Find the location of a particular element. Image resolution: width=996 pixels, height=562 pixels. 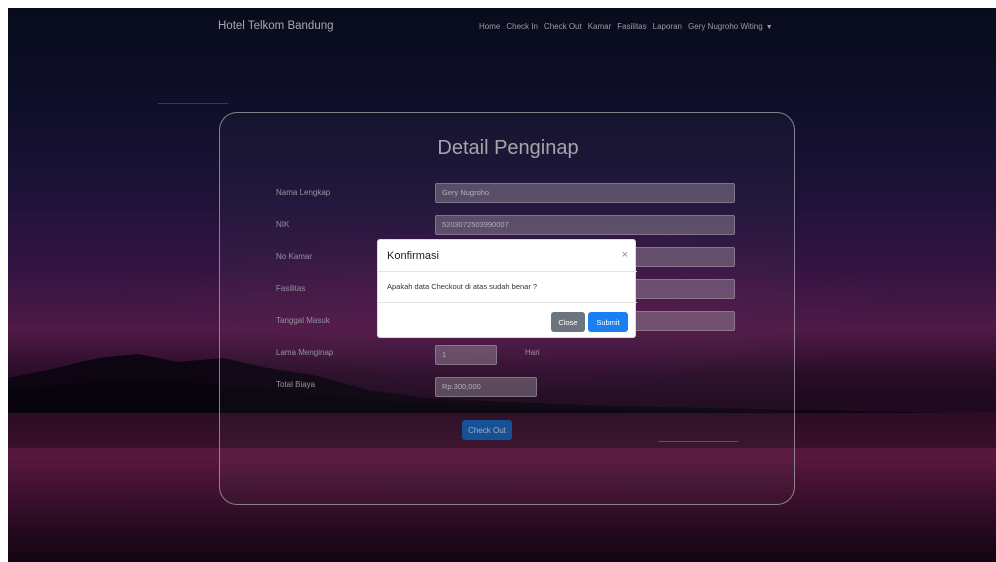

modal-header: Konfirmasi × is located at coordinates (507, 256).